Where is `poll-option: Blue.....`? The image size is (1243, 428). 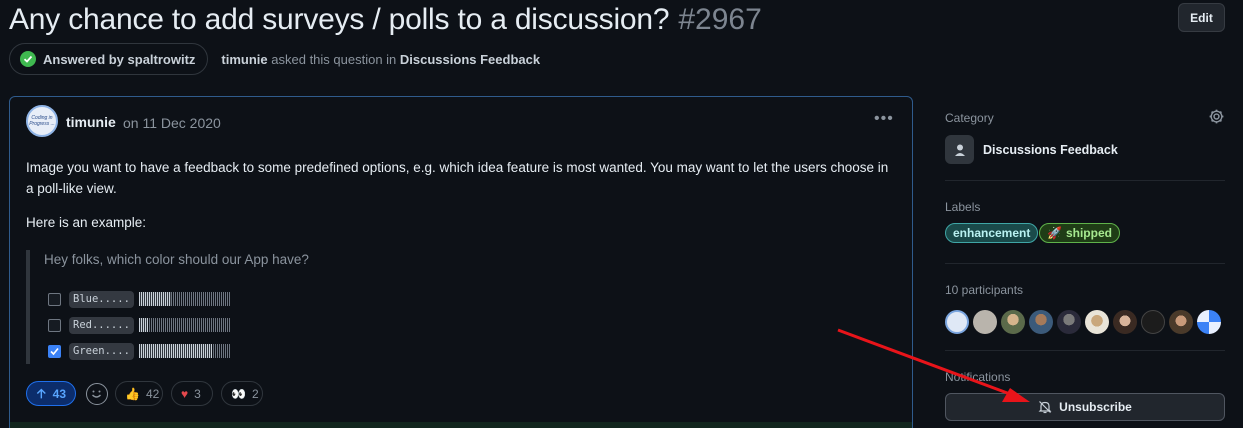 poll-option: Blue..... is located at coordinates (139, 299).